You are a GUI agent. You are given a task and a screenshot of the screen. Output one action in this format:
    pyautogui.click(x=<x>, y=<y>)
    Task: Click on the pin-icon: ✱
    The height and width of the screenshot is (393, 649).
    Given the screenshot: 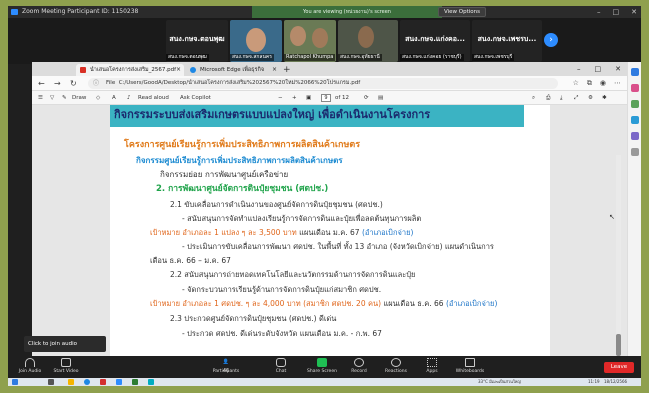 What is the action you would take?
    pyautogui.click(x=604, y=98)
    